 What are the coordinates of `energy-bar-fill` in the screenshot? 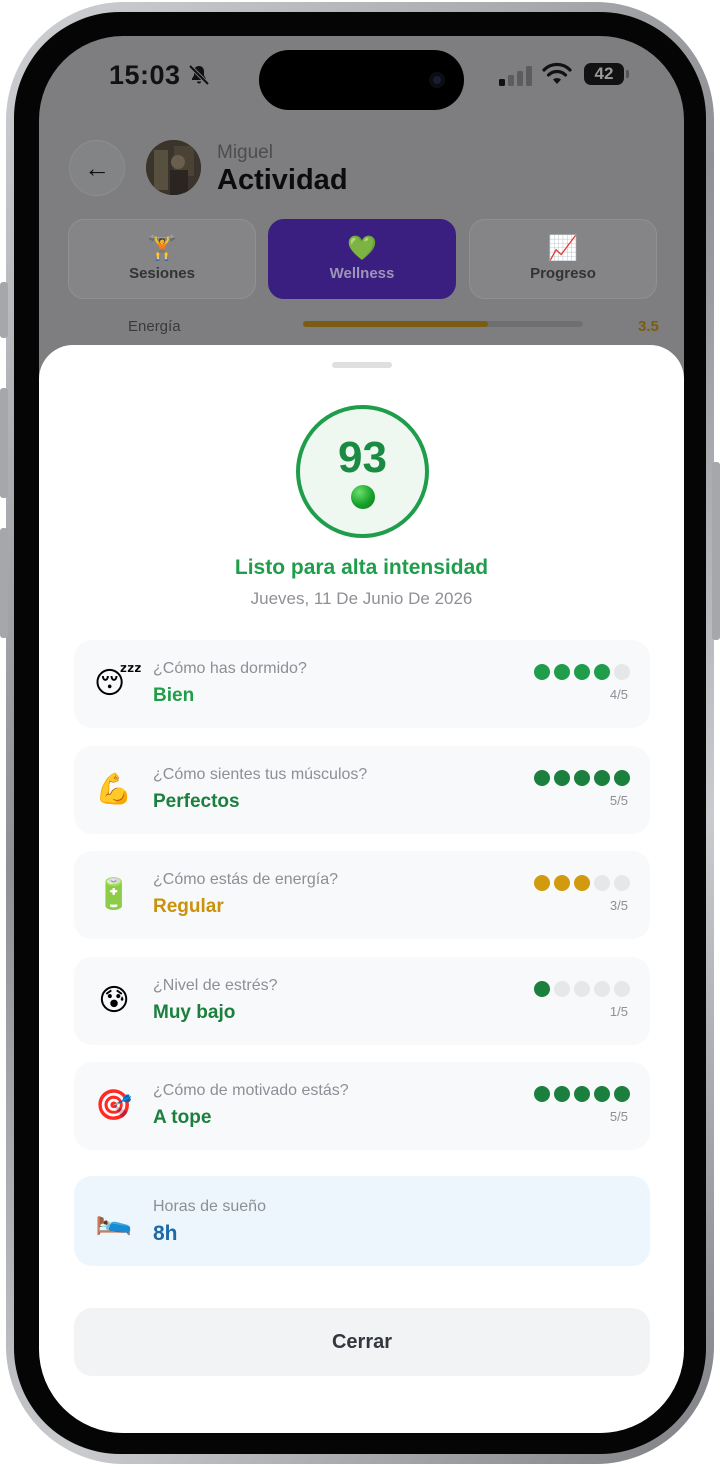 It's located at (395, 324).